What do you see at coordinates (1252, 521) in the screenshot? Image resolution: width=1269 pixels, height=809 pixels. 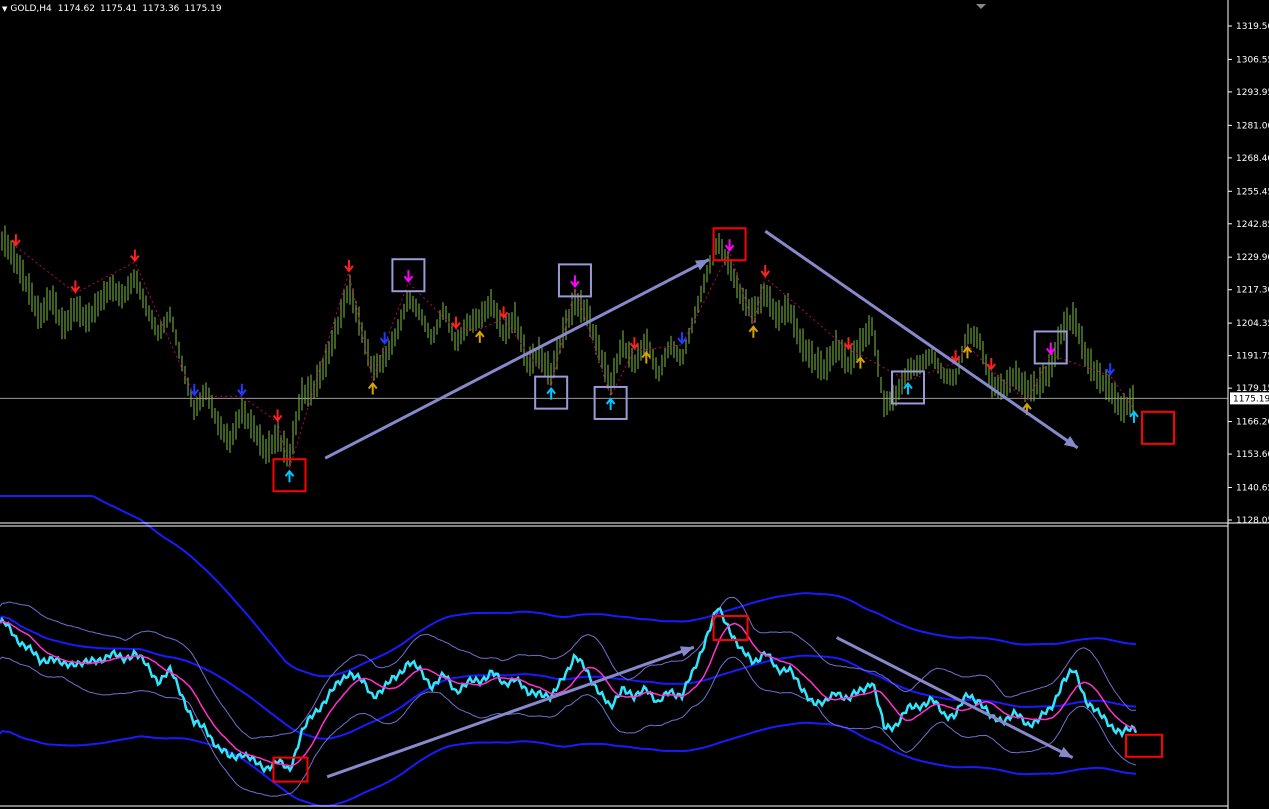 I see `price-tick-label: 1128.05` at bounding box center [1252, 521].